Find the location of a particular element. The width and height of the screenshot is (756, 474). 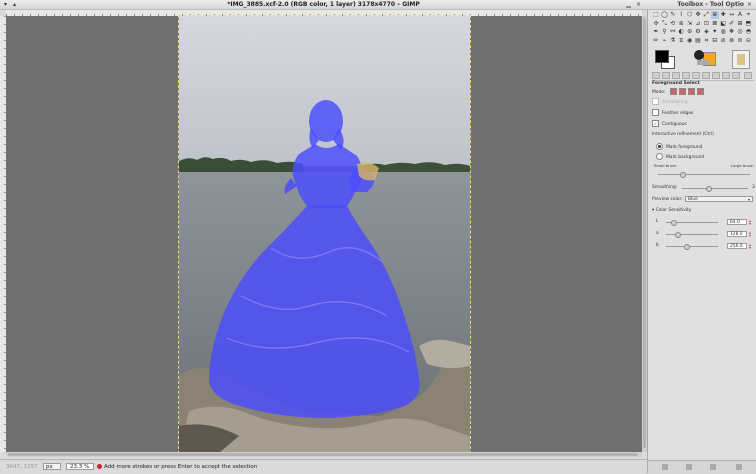

bucket-fill-tool-icon: ◈ is located at coordinates (706, 32).